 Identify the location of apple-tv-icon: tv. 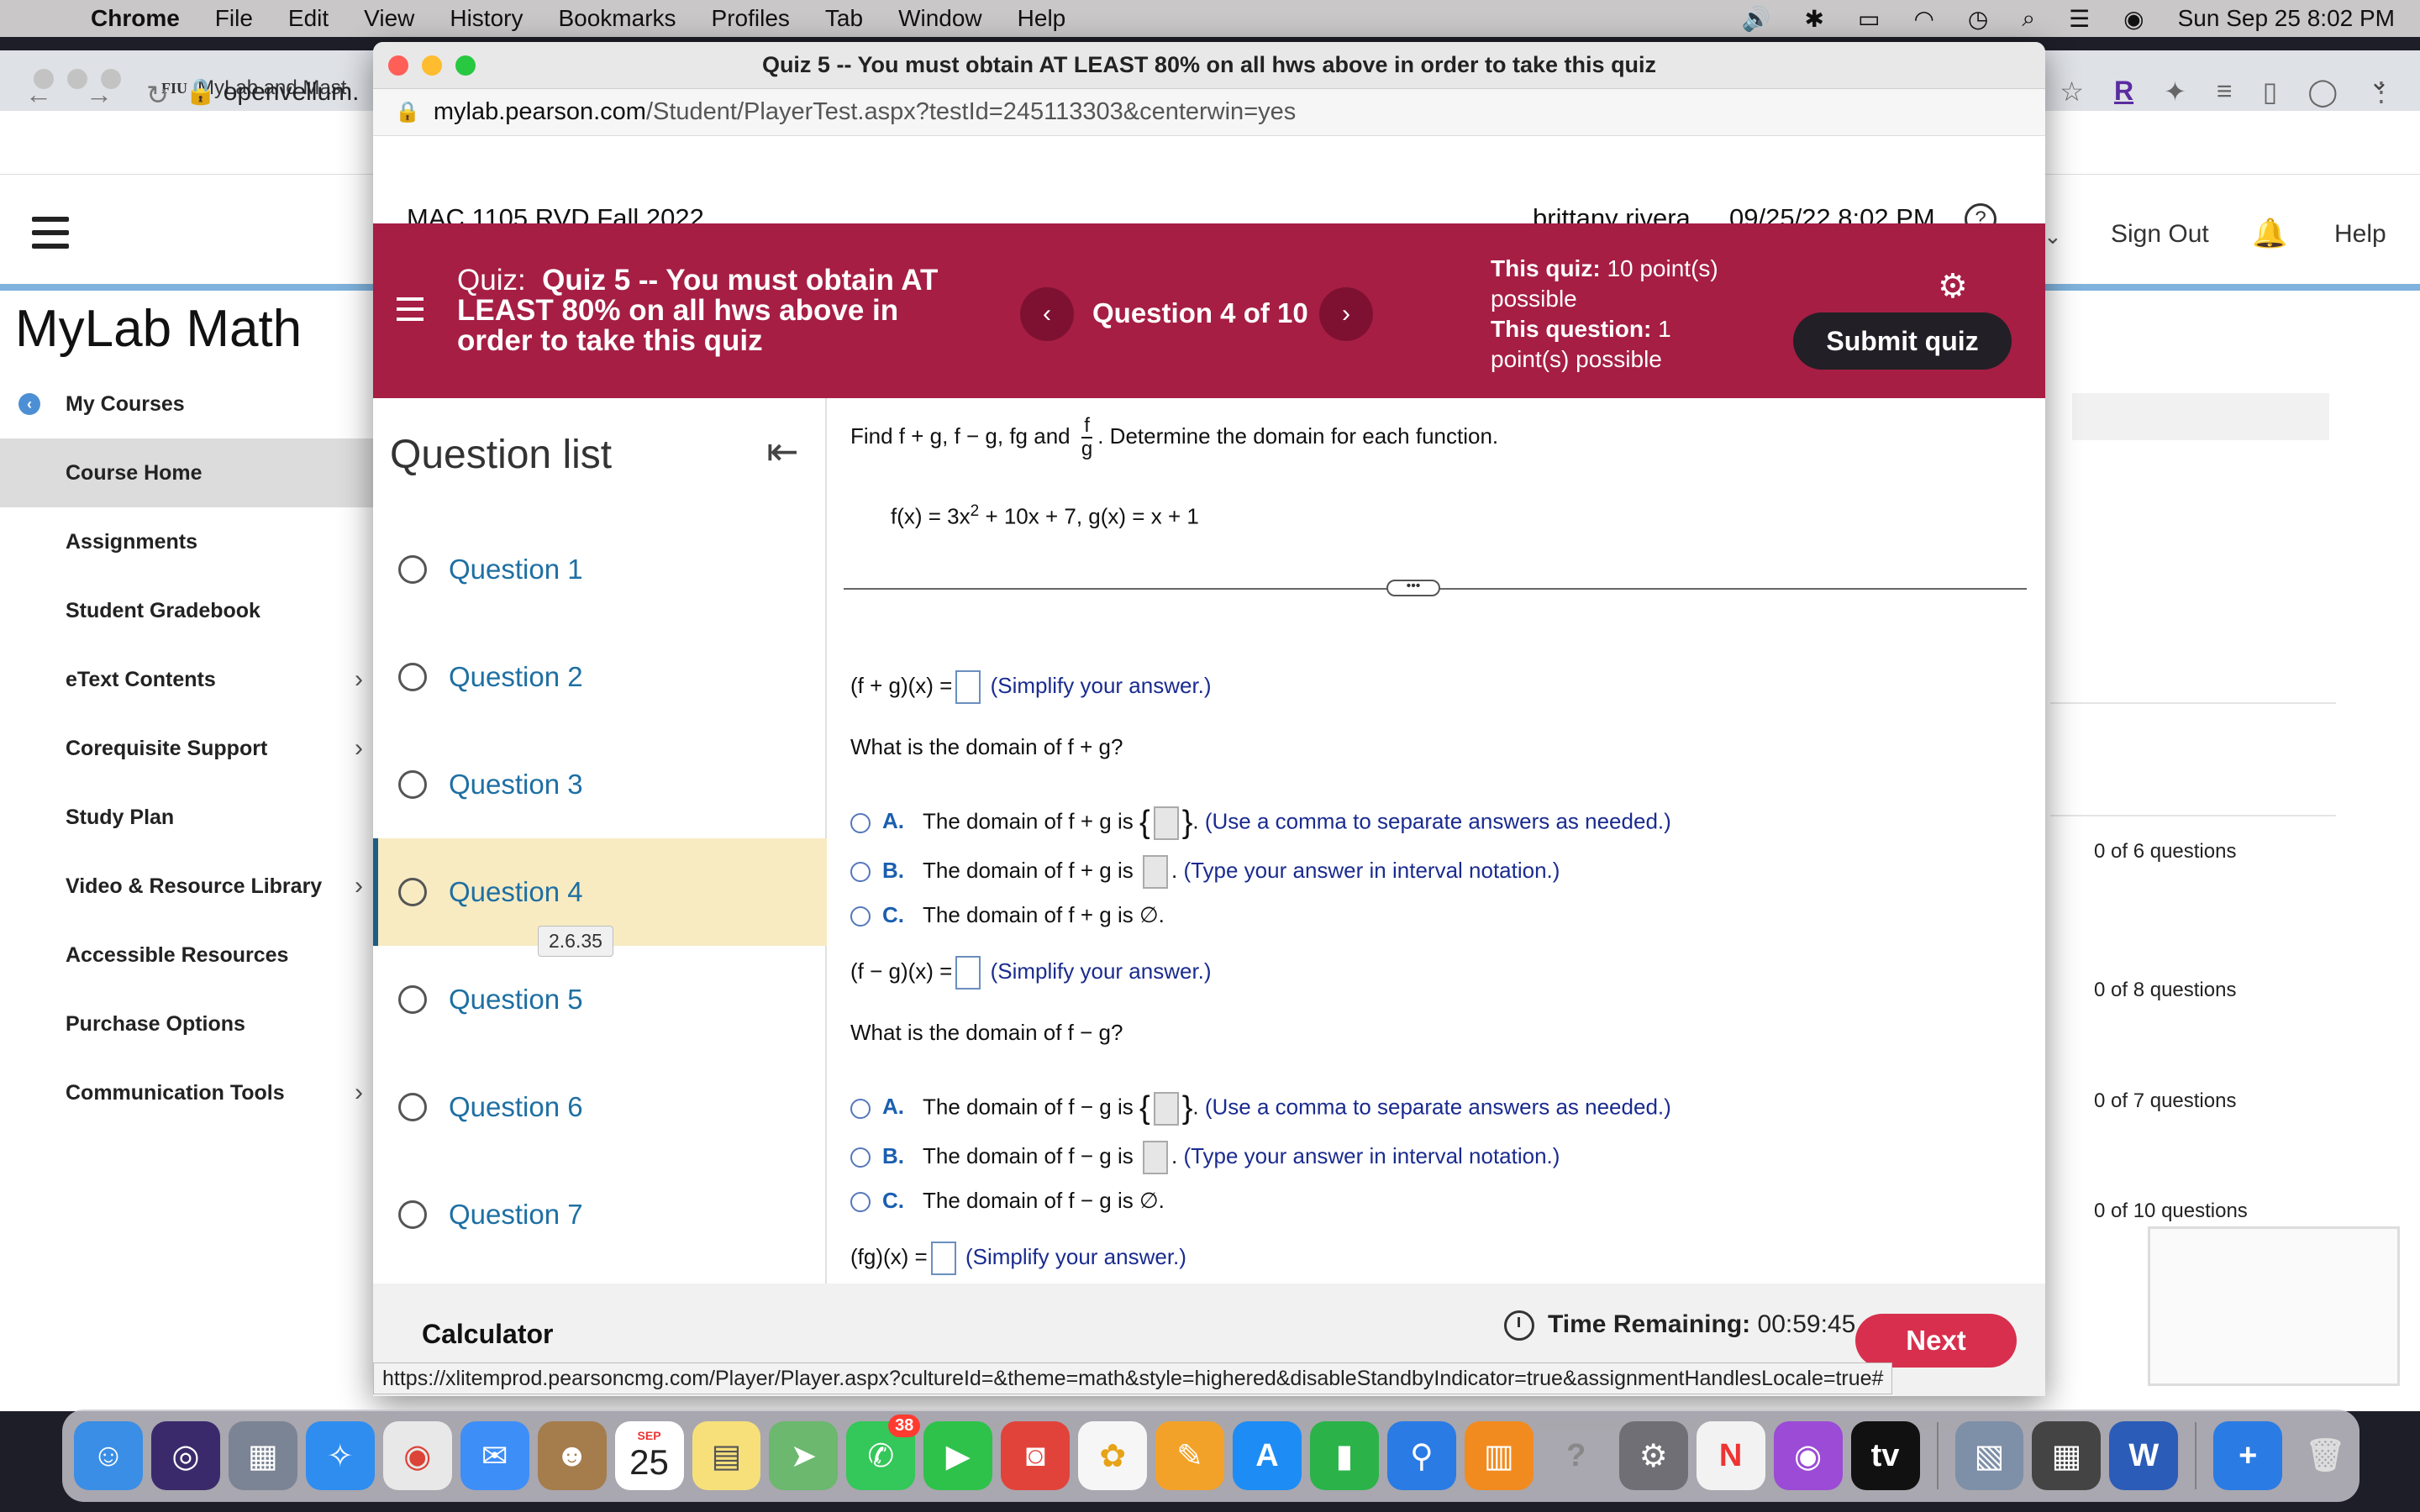
(1885, 1455).